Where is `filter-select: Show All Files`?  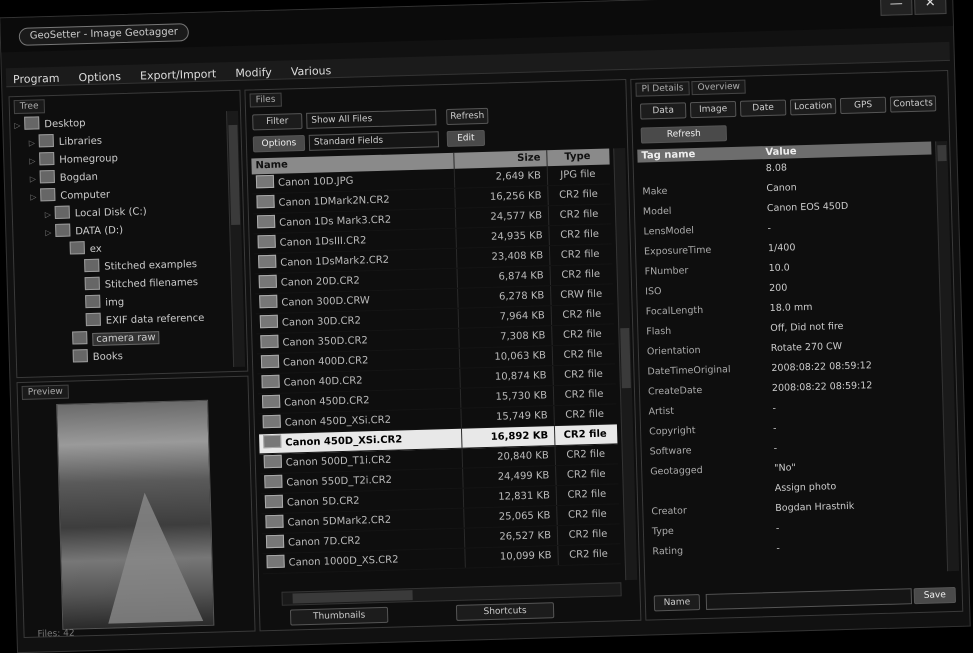 filter-select: Show All Files is located at coordinates (371, 119).